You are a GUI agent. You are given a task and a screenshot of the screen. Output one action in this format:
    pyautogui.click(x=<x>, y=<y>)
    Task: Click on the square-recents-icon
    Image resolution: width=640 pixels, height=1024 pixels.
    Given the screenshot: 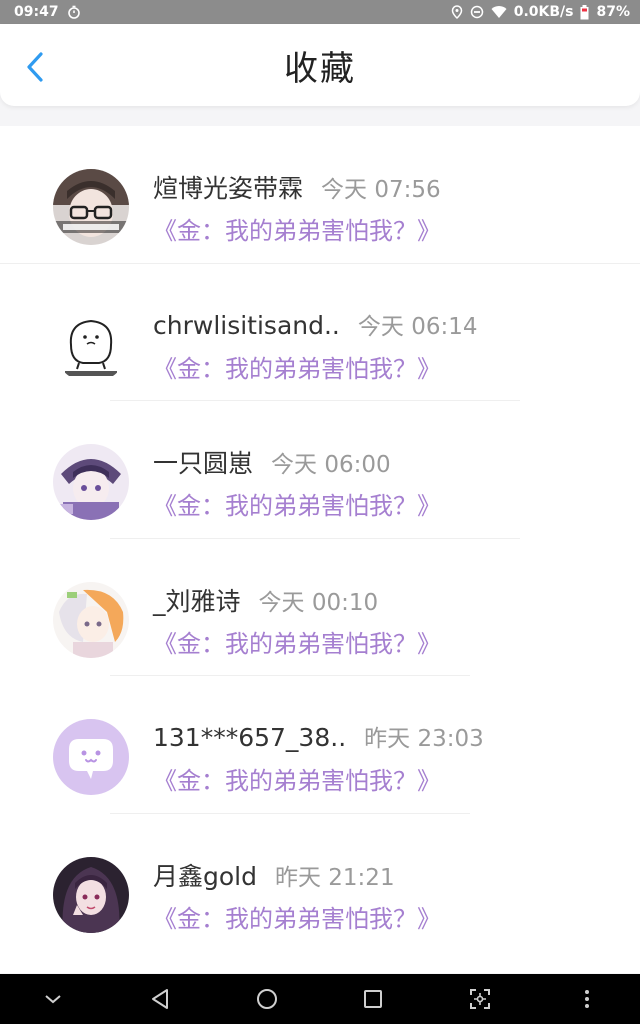 What is the action you would take?
    pyautogui.click(x=373, y=999)
    